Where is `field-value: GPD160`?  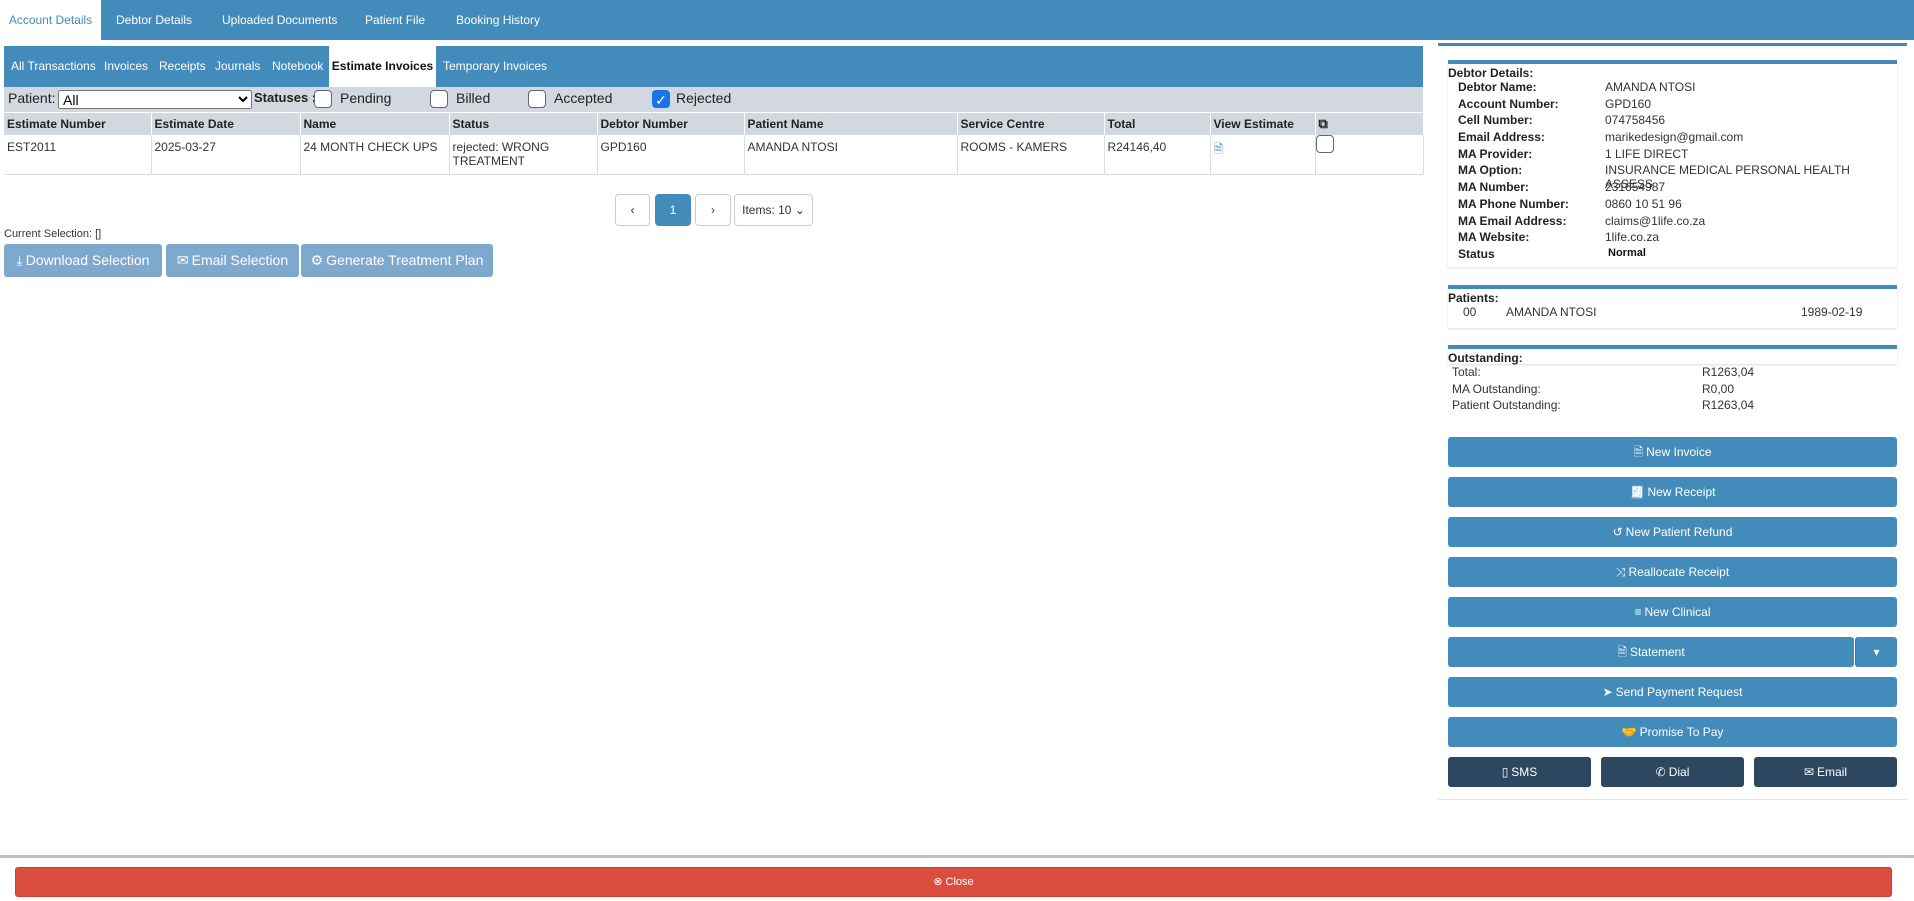
field-value: GPD160 is located at coordinates (1628, 103).